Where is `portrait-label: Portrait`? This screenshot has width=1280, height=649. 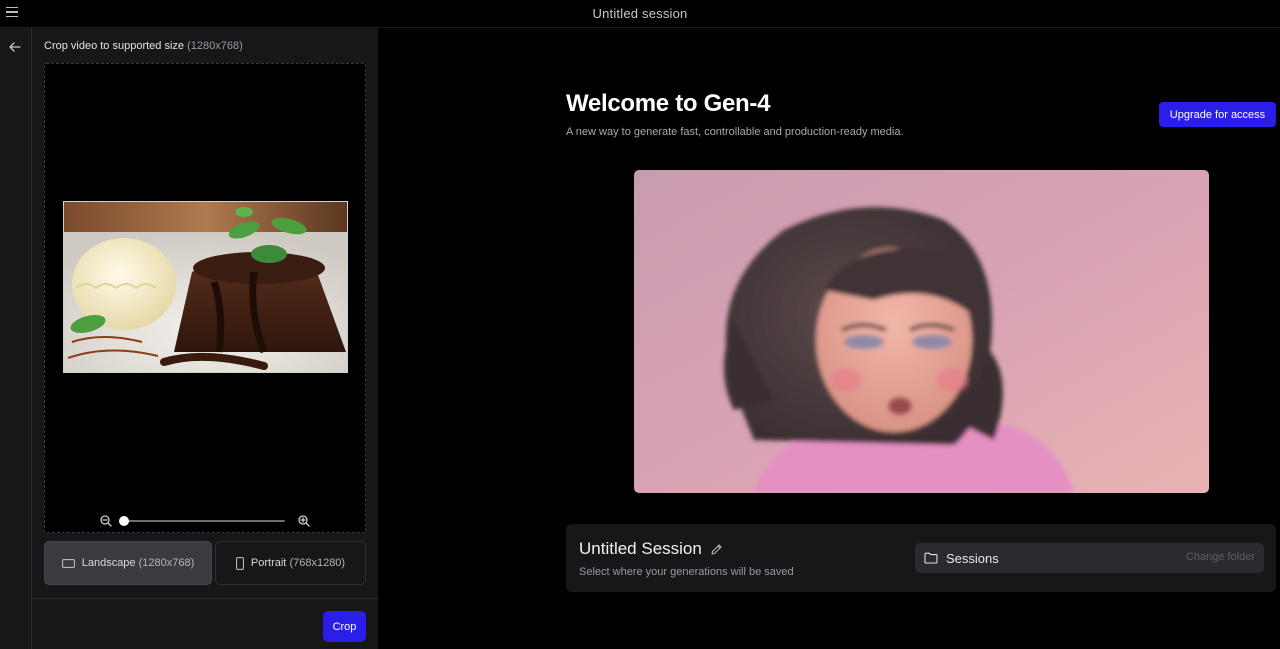
portrait-label: Portrait is located at coordinates (268, 563).